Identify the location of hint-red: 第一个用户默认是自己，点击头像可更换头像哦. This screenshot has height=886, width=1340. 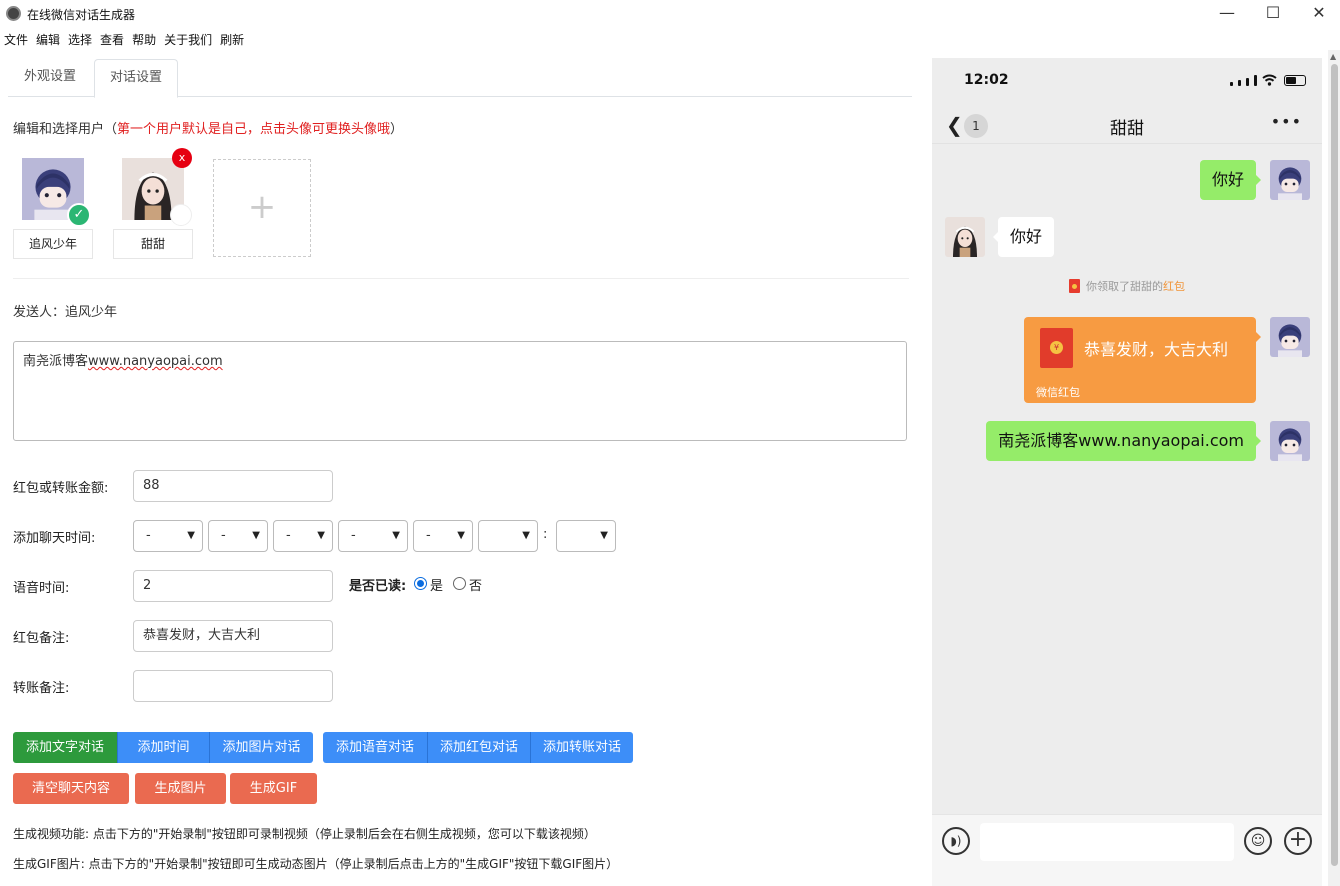
(254, 129).